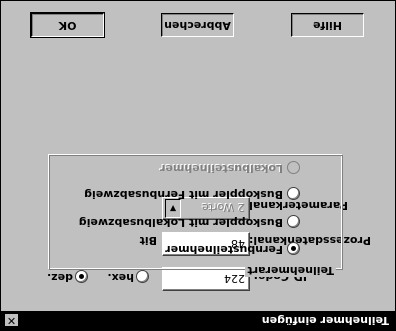 The image size is (396, 331). I want to click on id-code-value: 224, so click(234, 278).